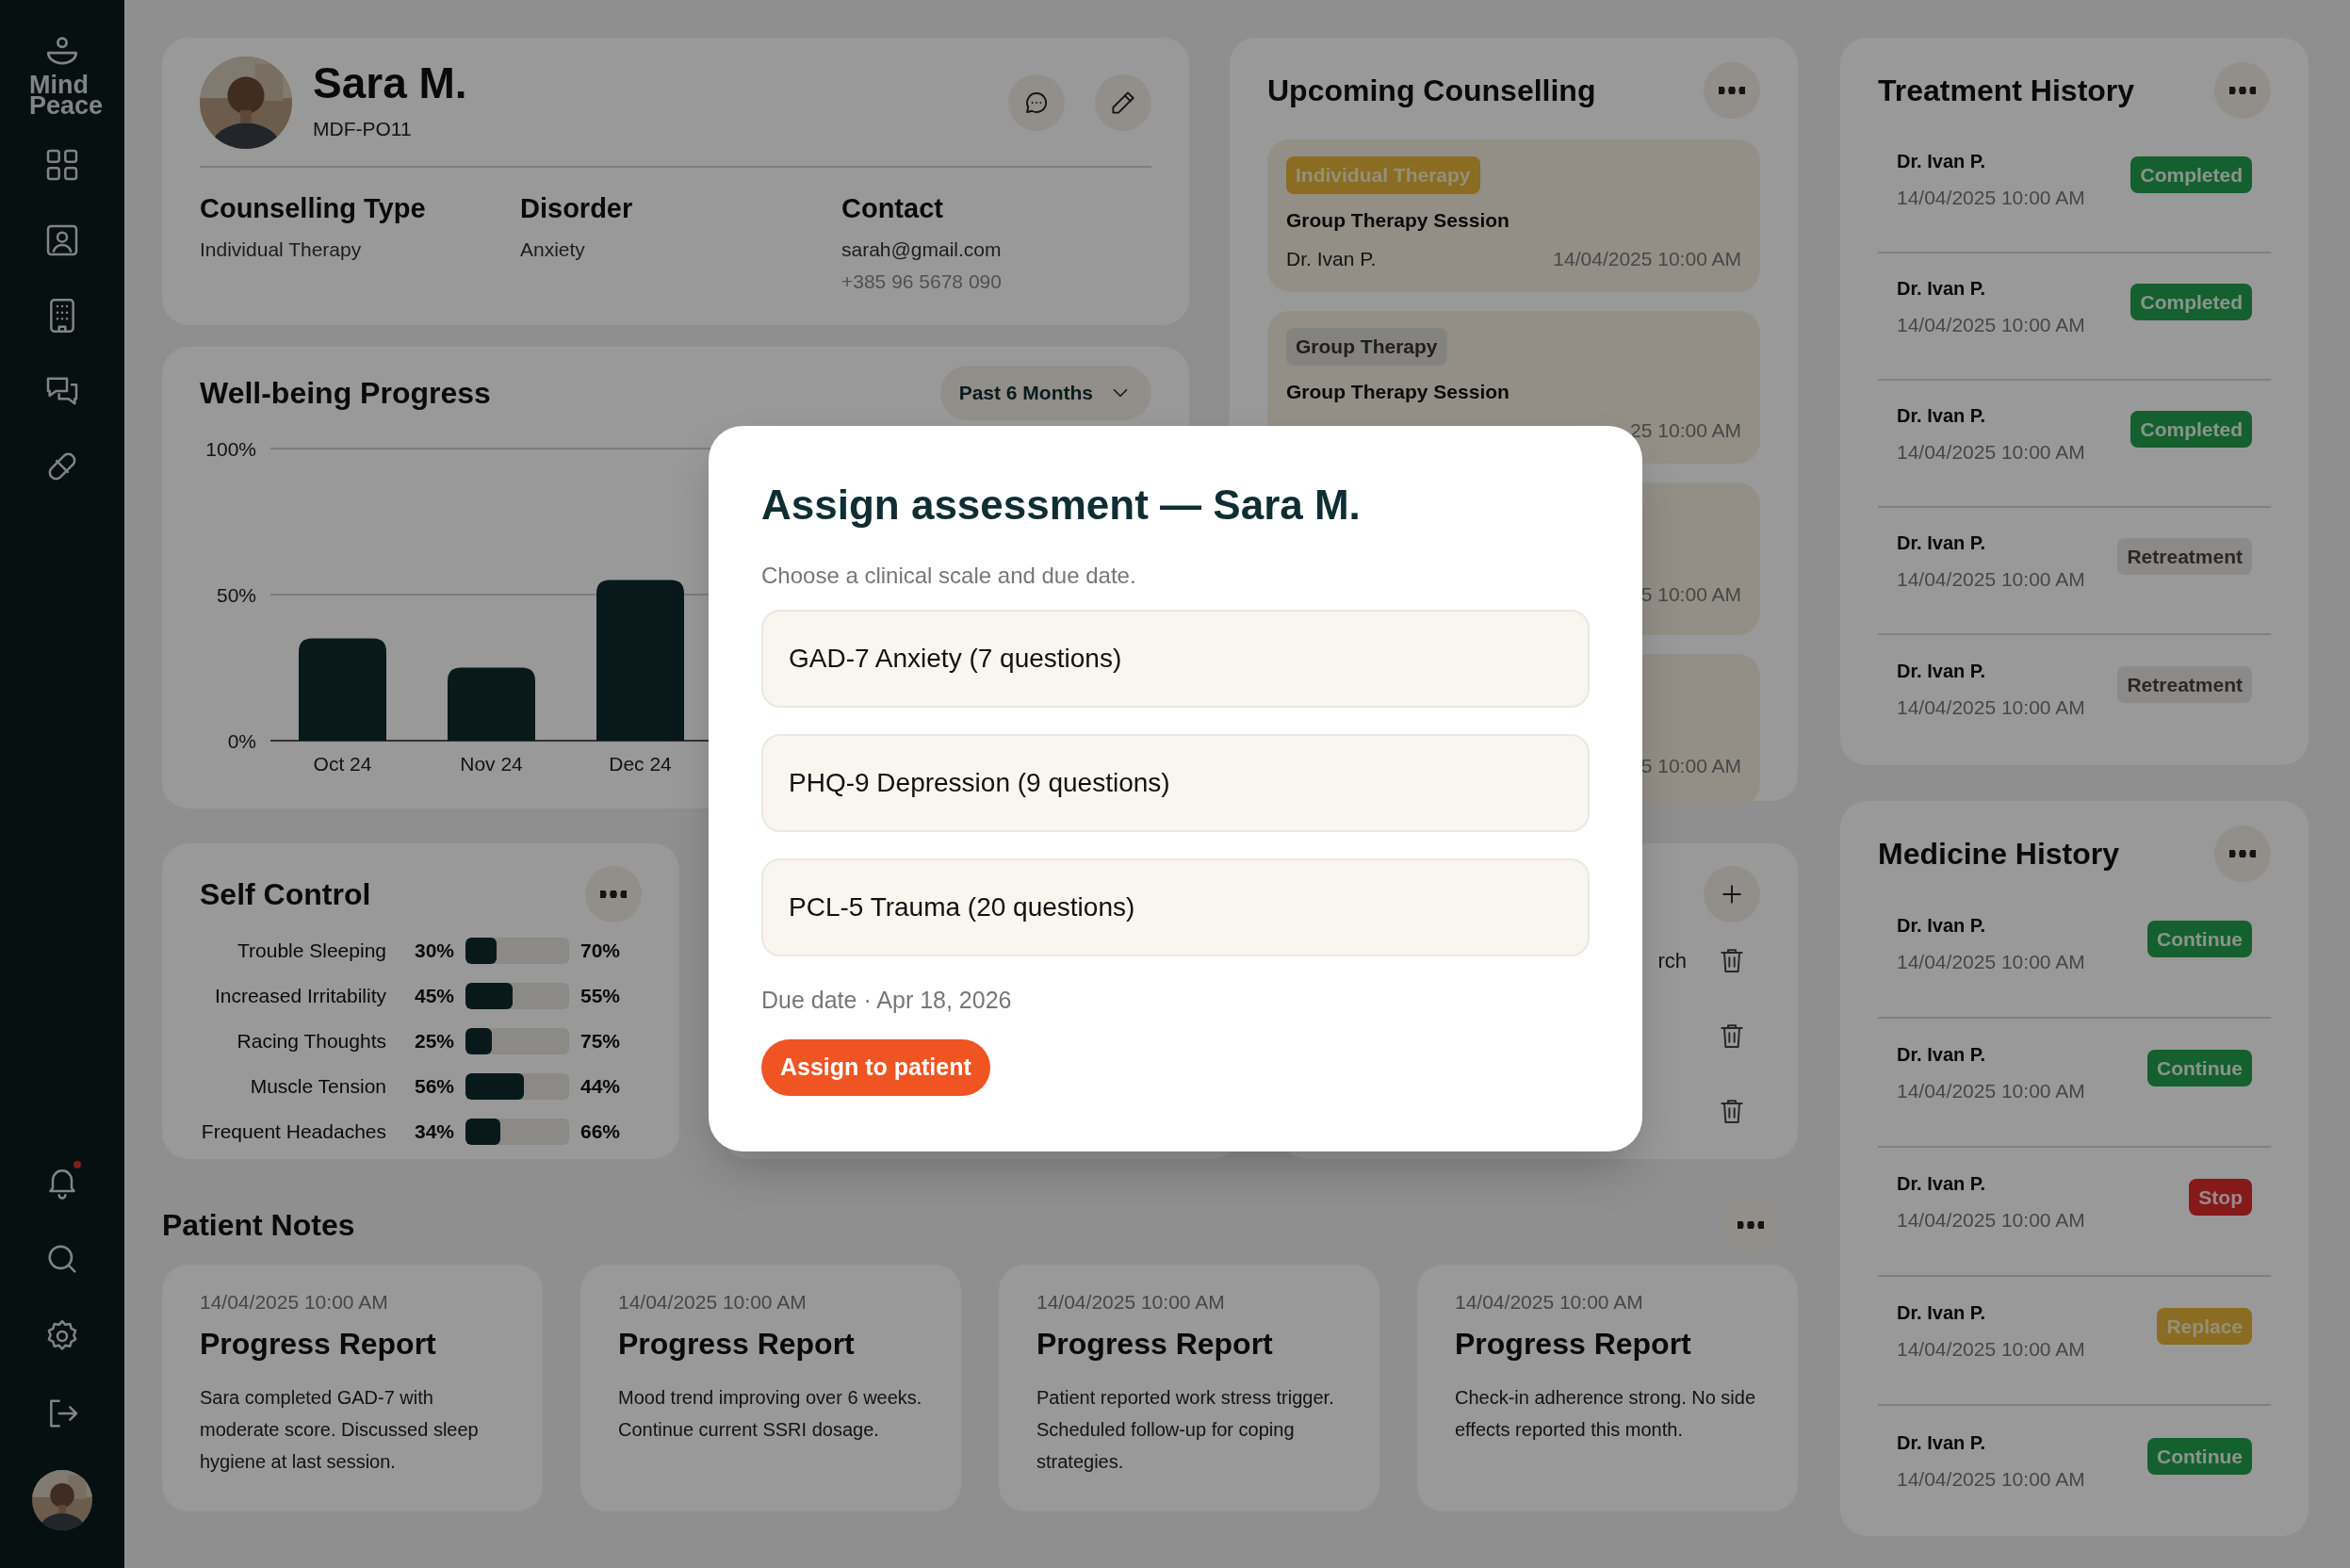 The width and height of the screenshot is (2350, 1568). I want to click on session-card: Individual Therapy Group Therapy Session Dr. Ivan P. 14/04/2025 10:00 AM, so click(1513, 215).